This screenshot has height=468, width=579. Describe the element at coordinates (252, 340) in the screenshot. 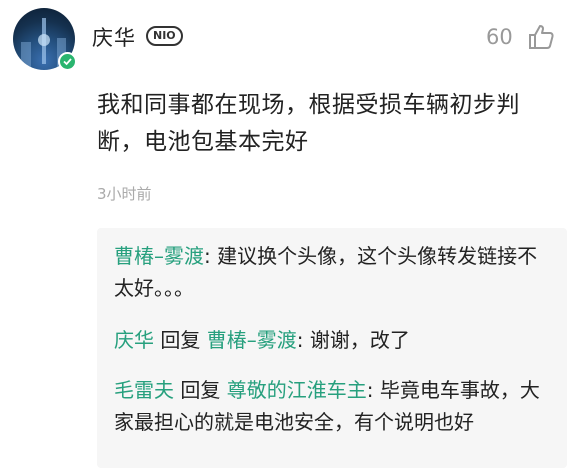

I see `reply-target: 曹椿–雾渡` at that location.